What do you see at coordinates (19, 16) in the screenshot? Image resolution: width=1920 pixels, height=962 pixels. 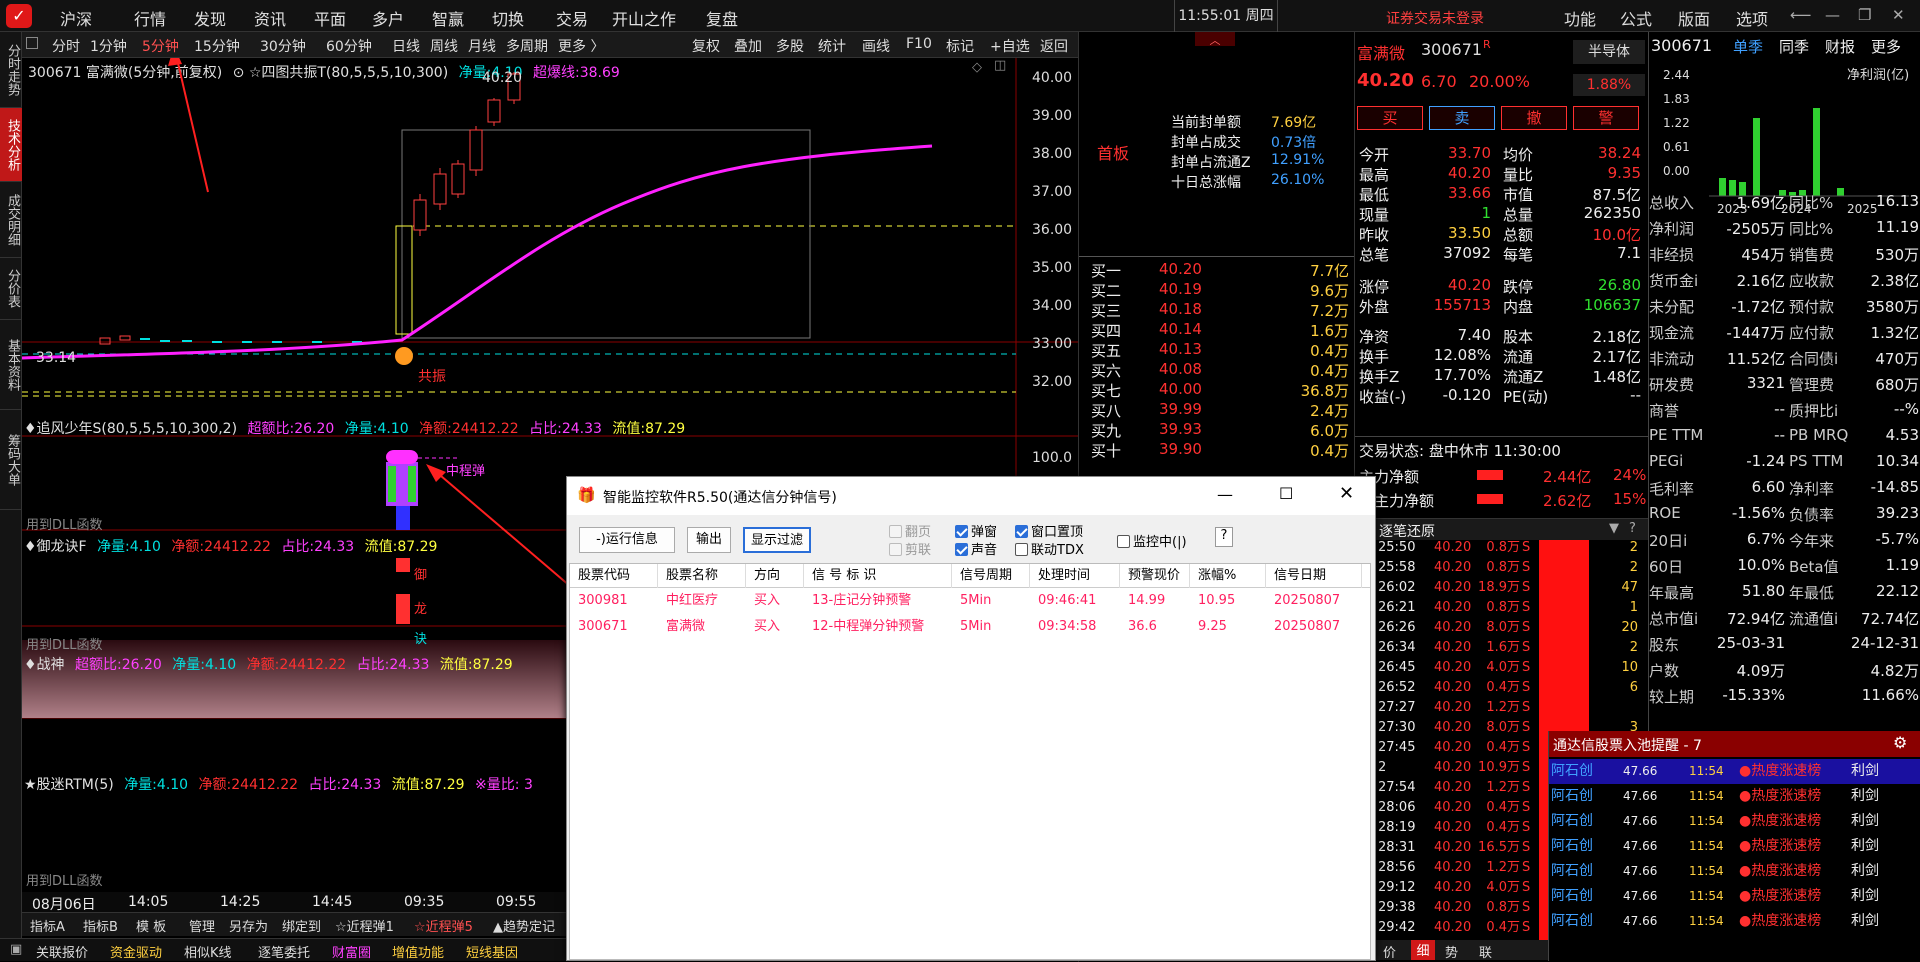 I see `app-logo-icon: ✓` at bounding box center [19, 16].